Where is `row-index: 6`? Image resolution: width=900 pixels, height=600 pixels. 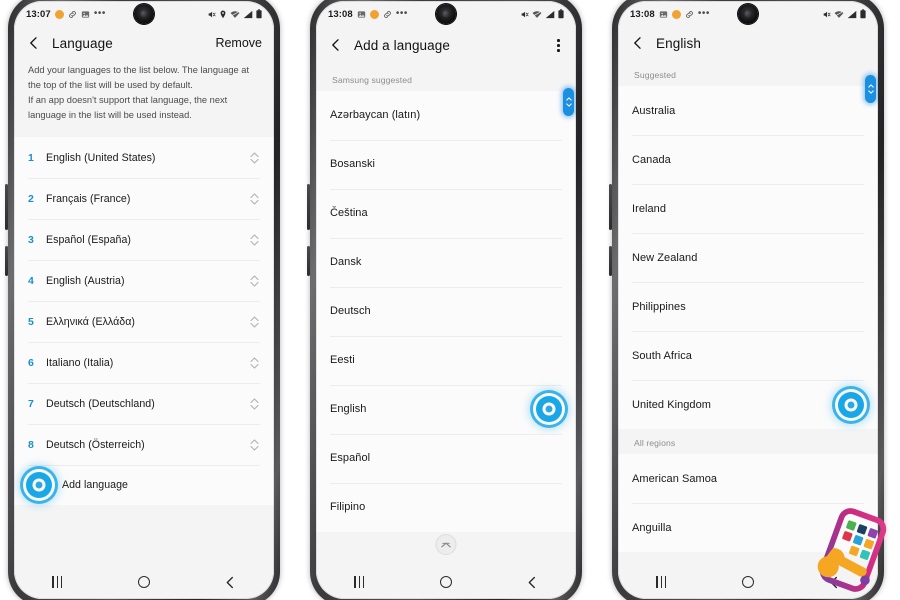 row-index: 6 is located at coordinates (31, 362).